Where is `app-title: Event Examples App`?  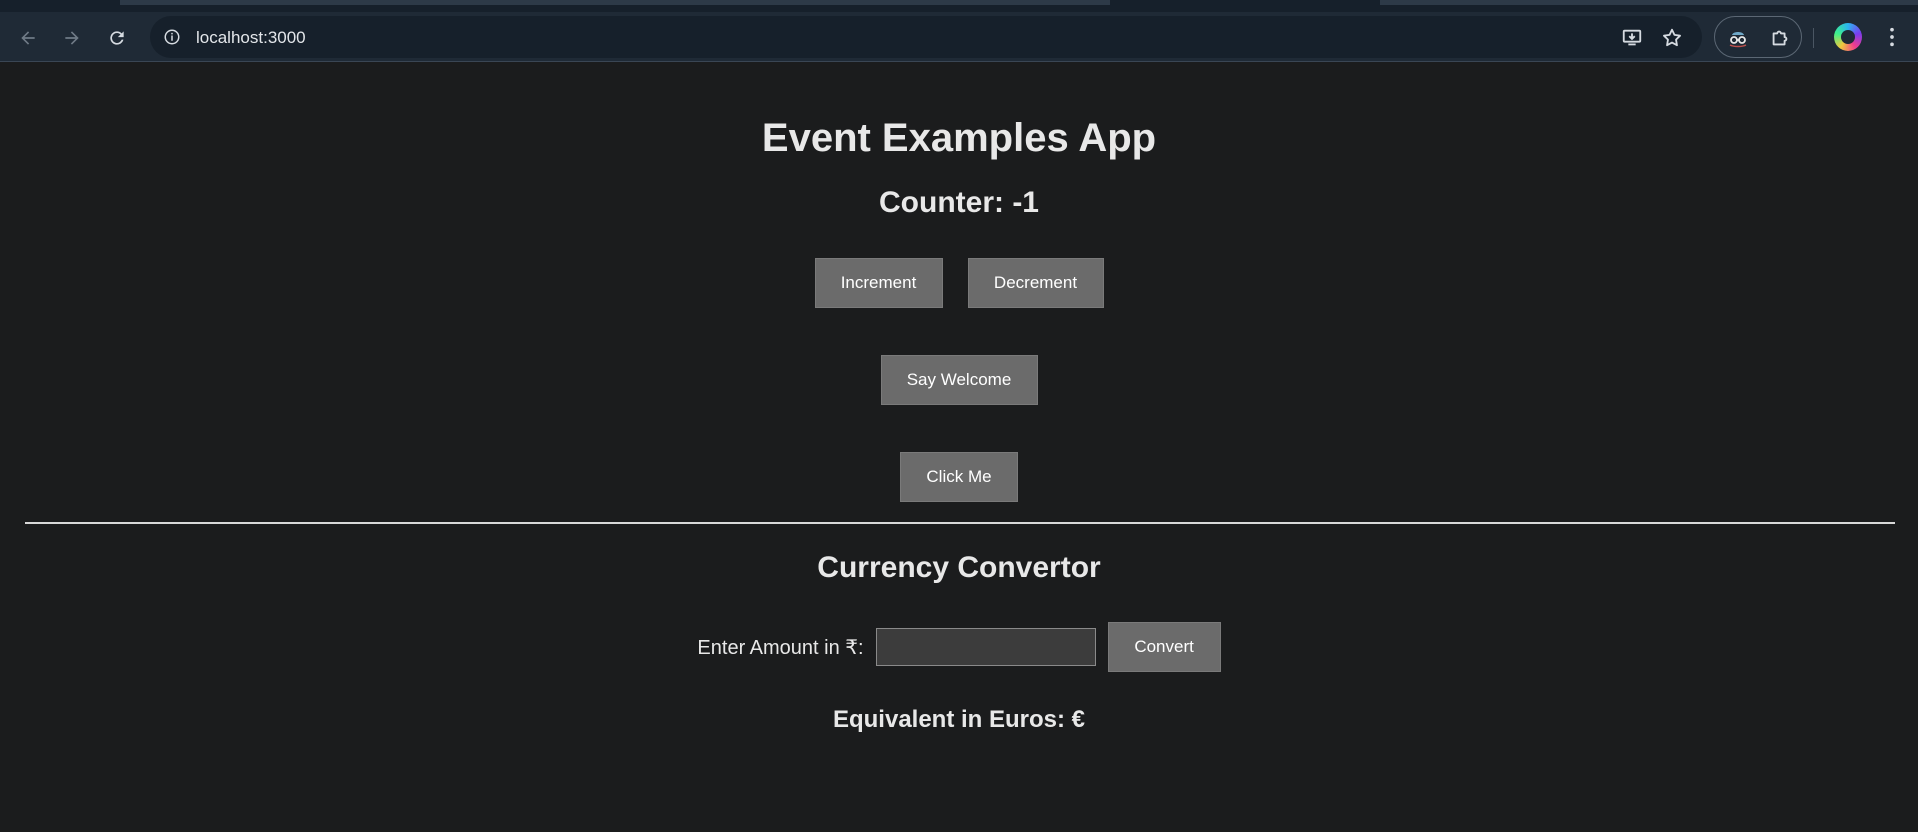 app-title: Event Examples App is located at coordinates (959, 137).